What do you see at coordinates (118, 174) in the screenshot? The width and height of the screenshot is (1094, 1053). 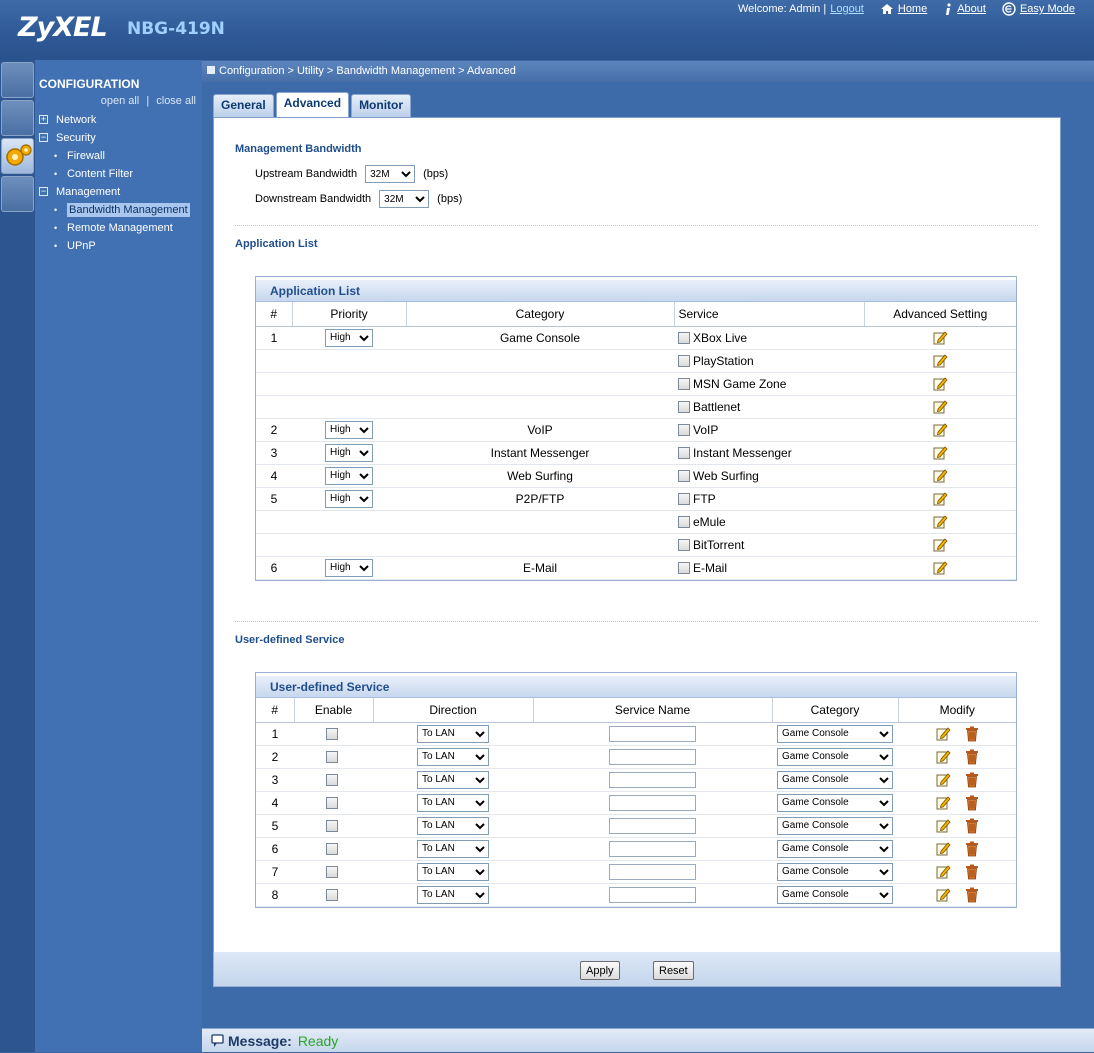 I see `sidebar-item-content-filter: • Content Filter` at bounding box center [118, 174].